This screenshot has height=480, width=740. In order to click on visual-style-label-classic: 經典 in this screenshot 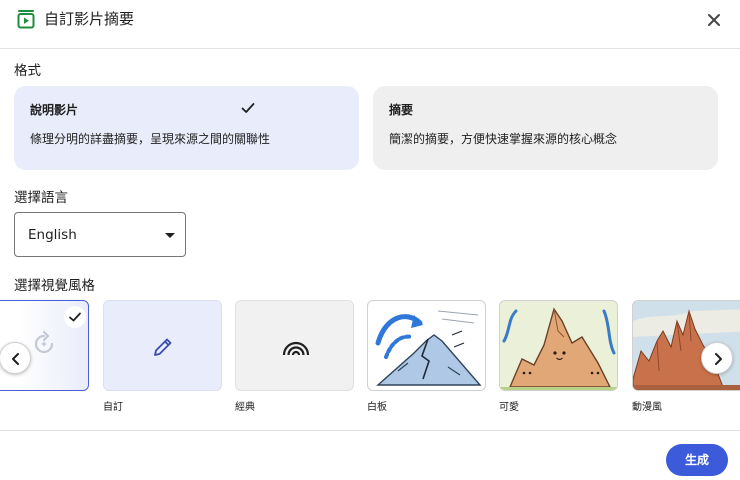, I will do `click(245, 407)`.